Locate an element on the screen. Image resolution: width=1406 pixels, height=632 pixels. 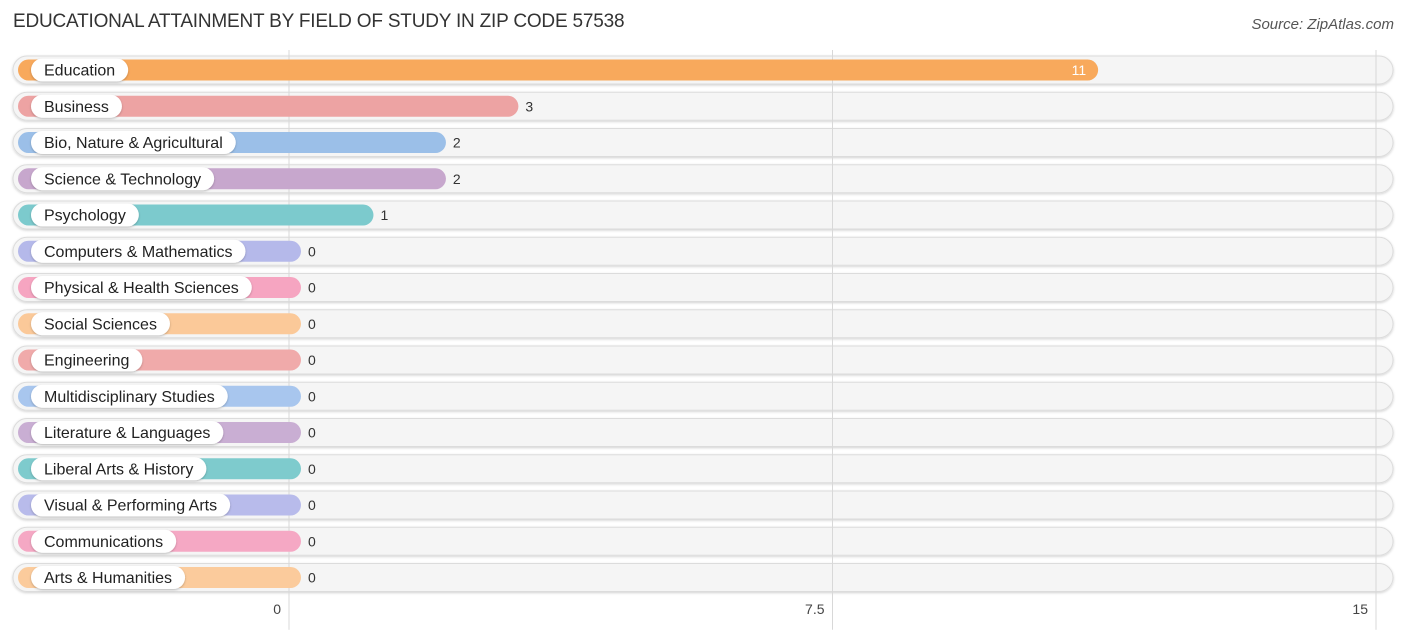
value-label: 11 is located at coordinates (1079, 70).